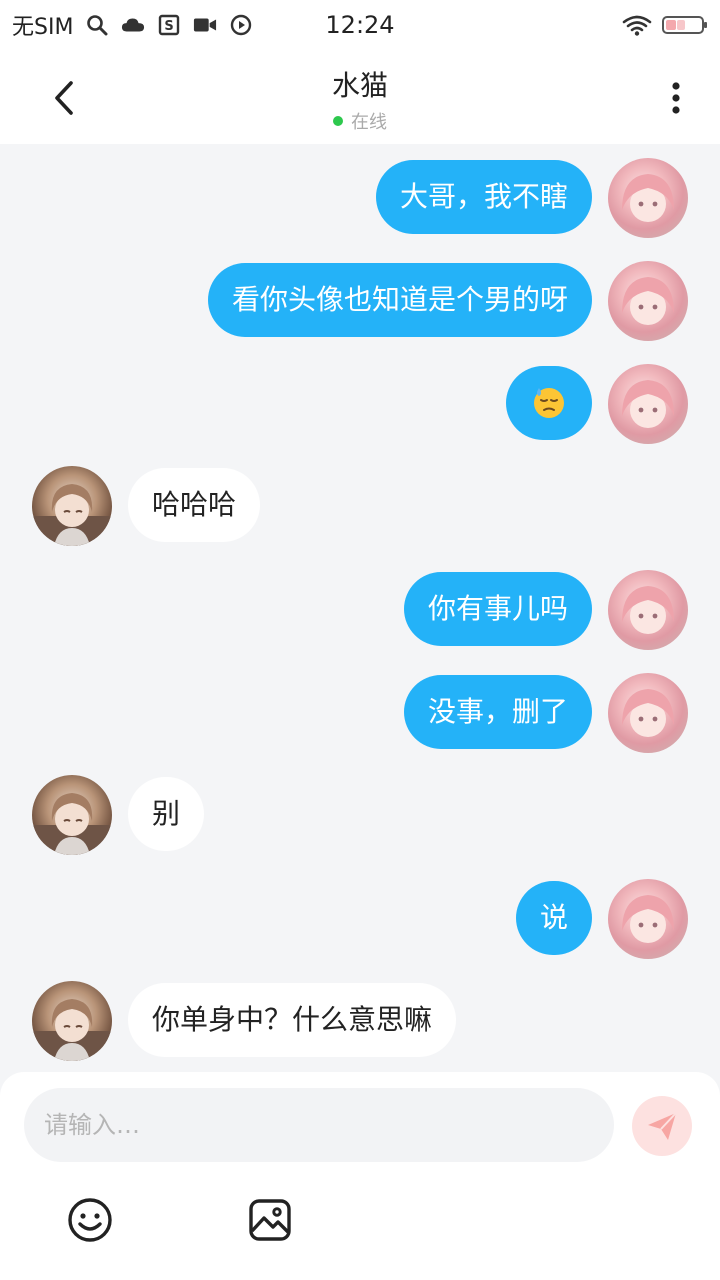  I want to click on message-bubble-sent: 看你头像也知道是个男的呀, so click(399, 300).